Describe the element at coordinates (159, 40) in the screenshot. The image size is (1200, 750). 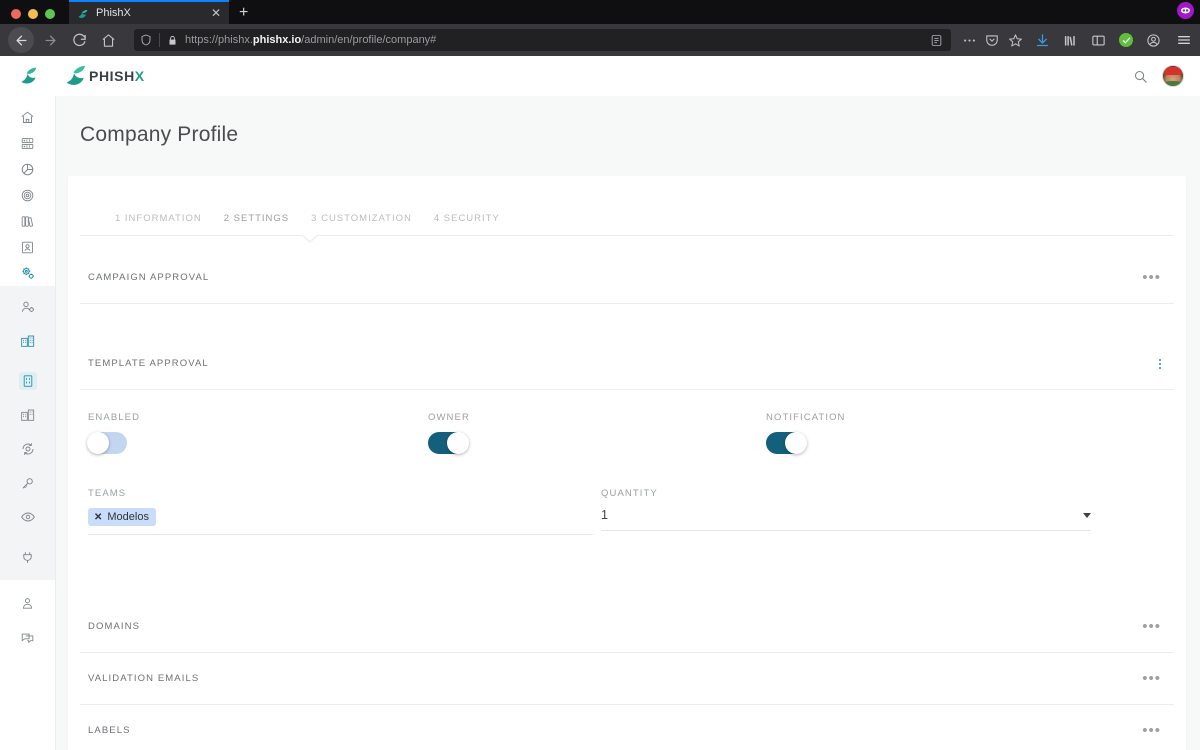
I see `url-divider` at that location.